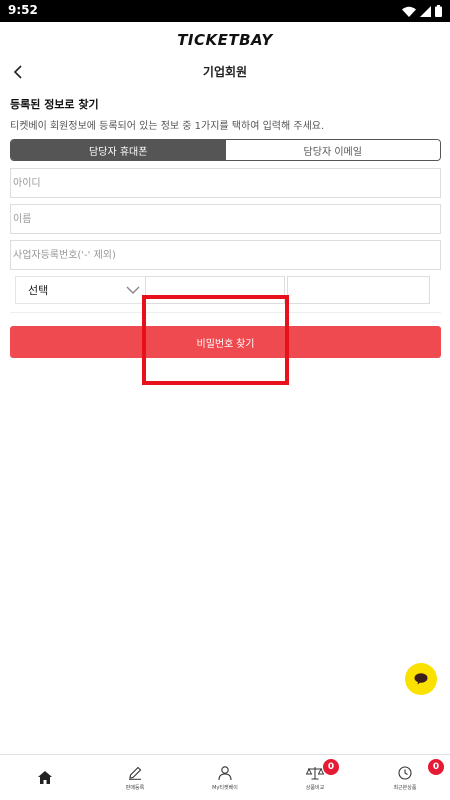 Image resolution: width=450 pixels, height=800 pixels. I want to click on home-icon, so click(45, 777).